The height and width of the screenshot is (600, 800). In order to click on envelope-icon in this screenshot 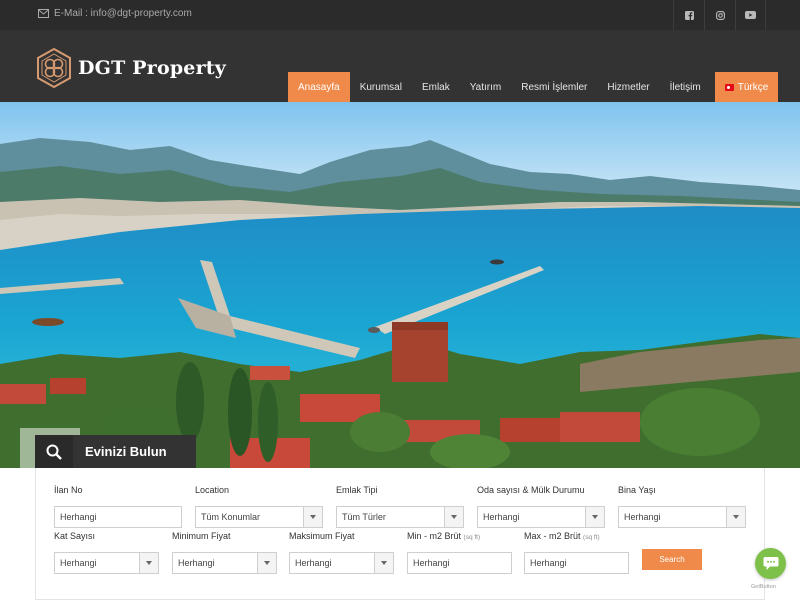, I will do `click(43, 13)`.